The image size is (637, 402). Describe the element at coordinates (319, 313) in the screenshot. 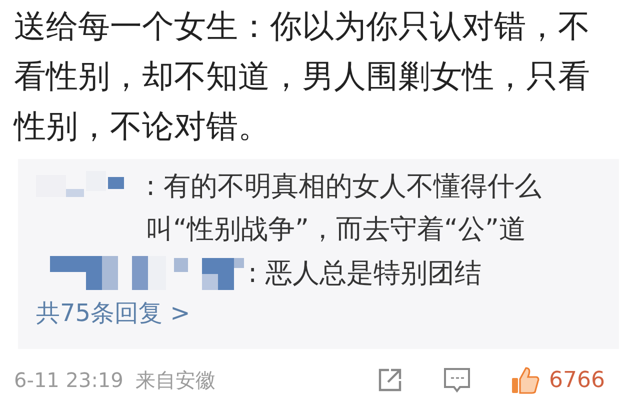

I see `more-replies-link: 共75条回复 >` at that location.